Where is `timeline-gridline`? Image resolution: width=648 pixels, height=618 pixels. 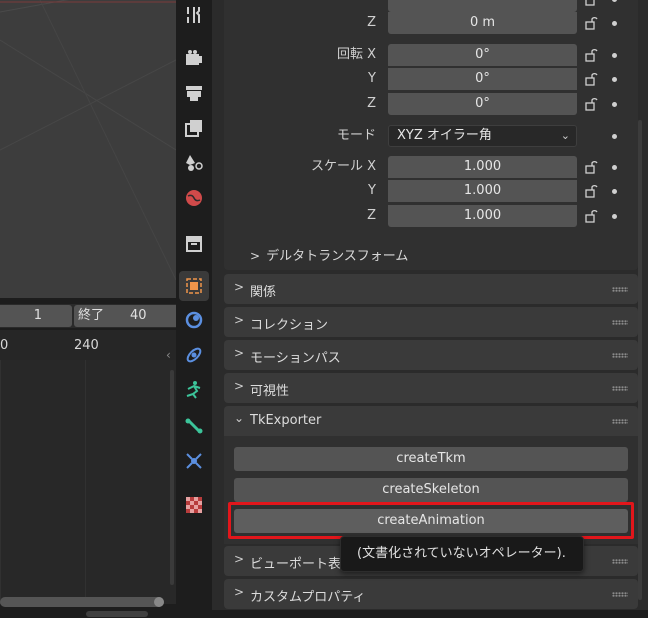
timeline-gridline is located at coordinates (0, 482).